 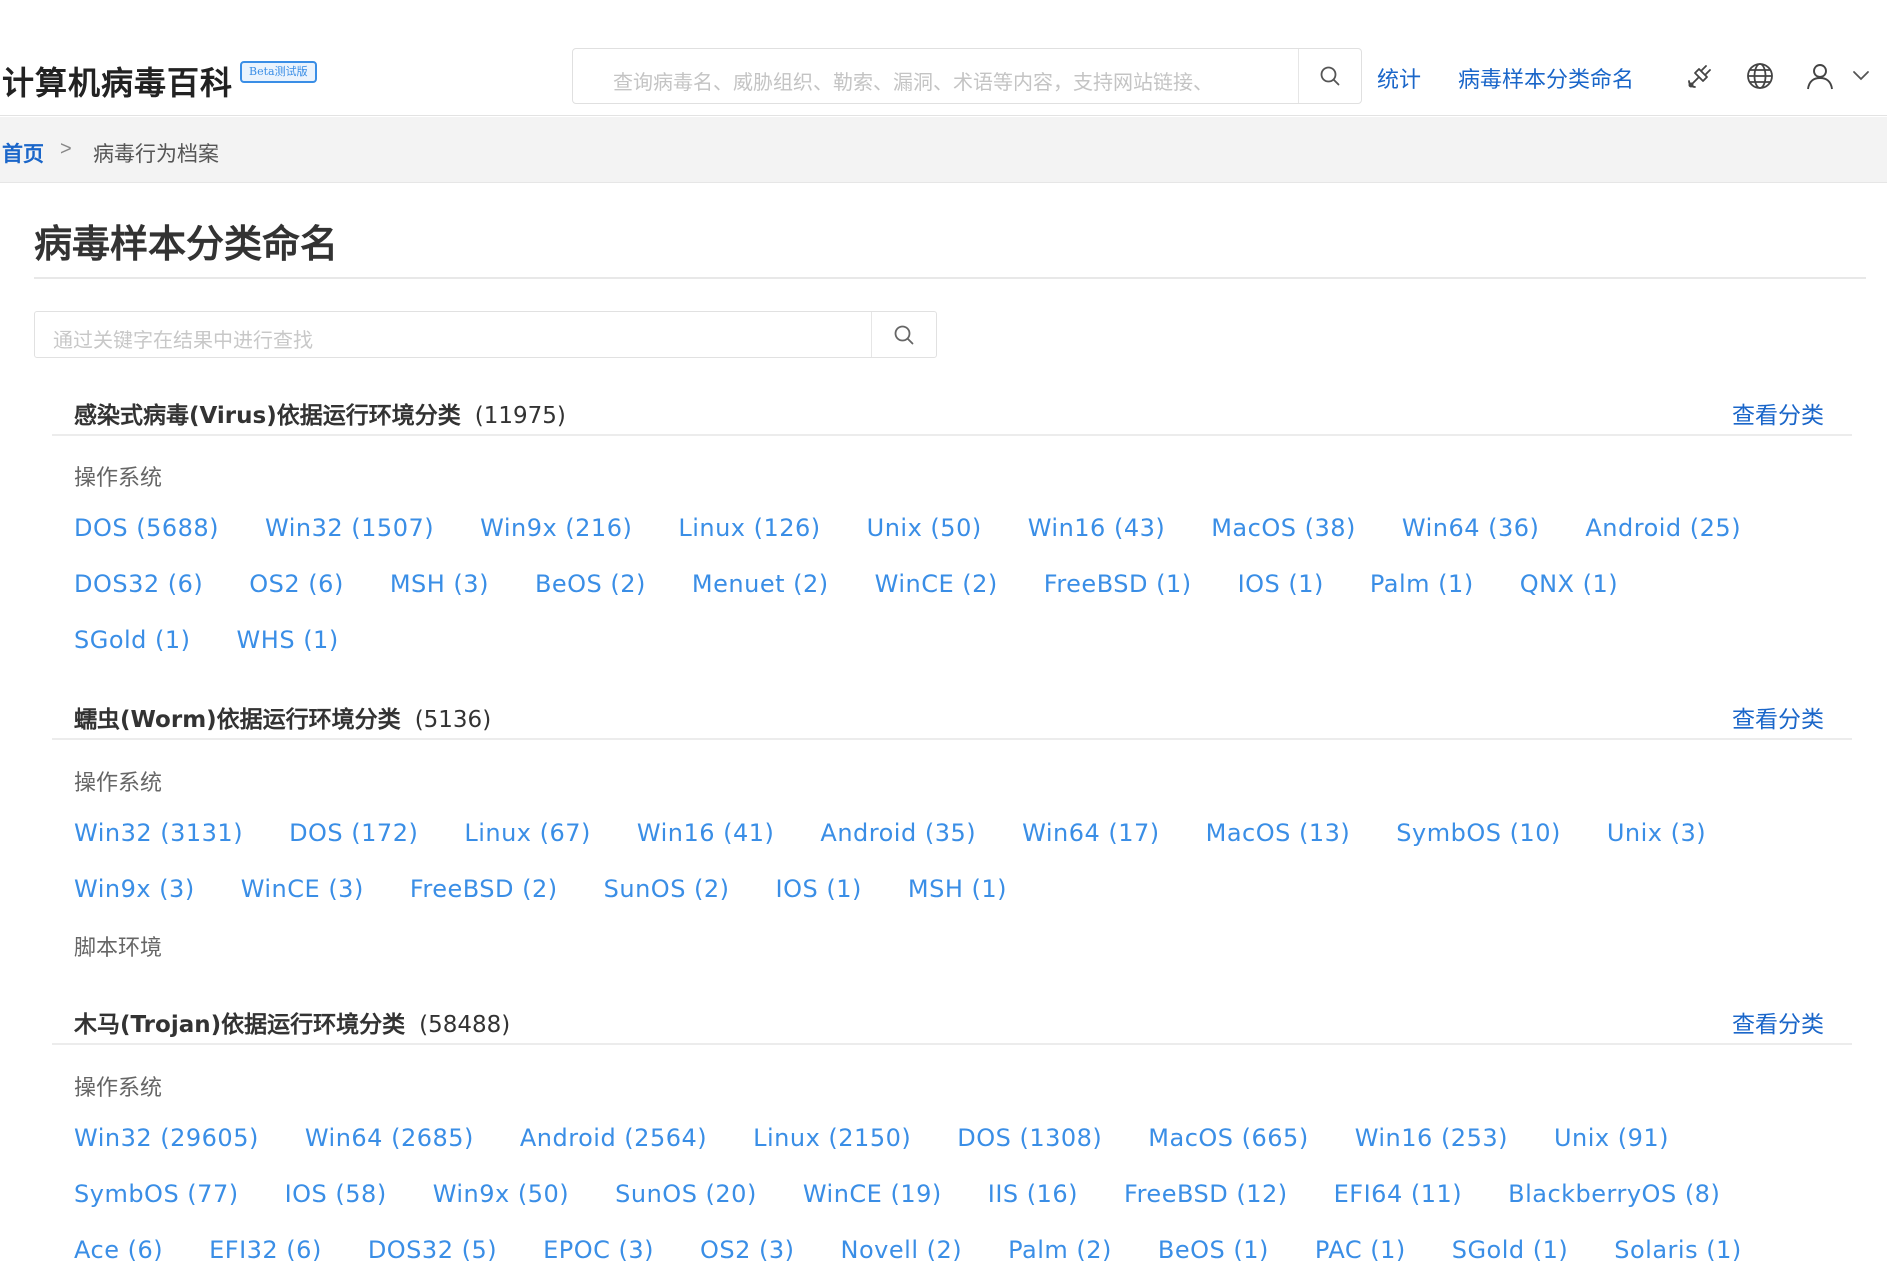 I want to click on section-count: (11975), so click(x=520, y=416).